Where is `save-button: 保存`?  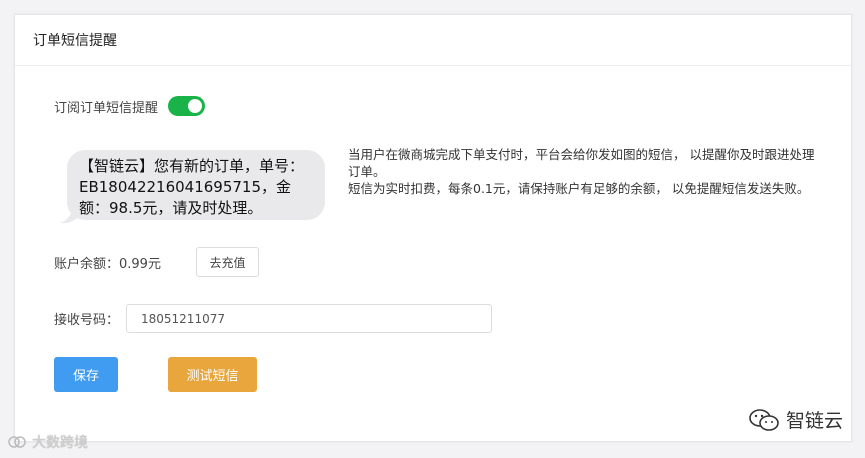 save-button: 保存 is located at coordinates (86, 374).